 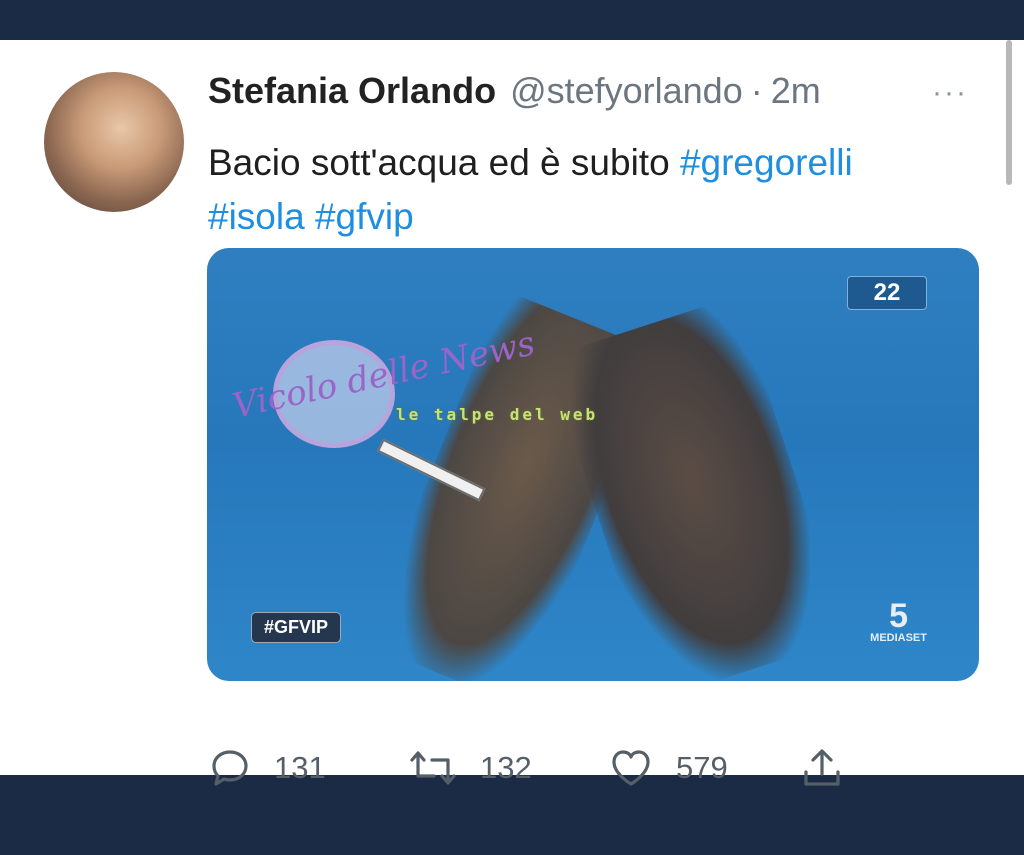 What do you see at coordinates (626, 91) in the screenshot?
I see `author-handle: @stefyorlando` at bounding box center [626, 91].